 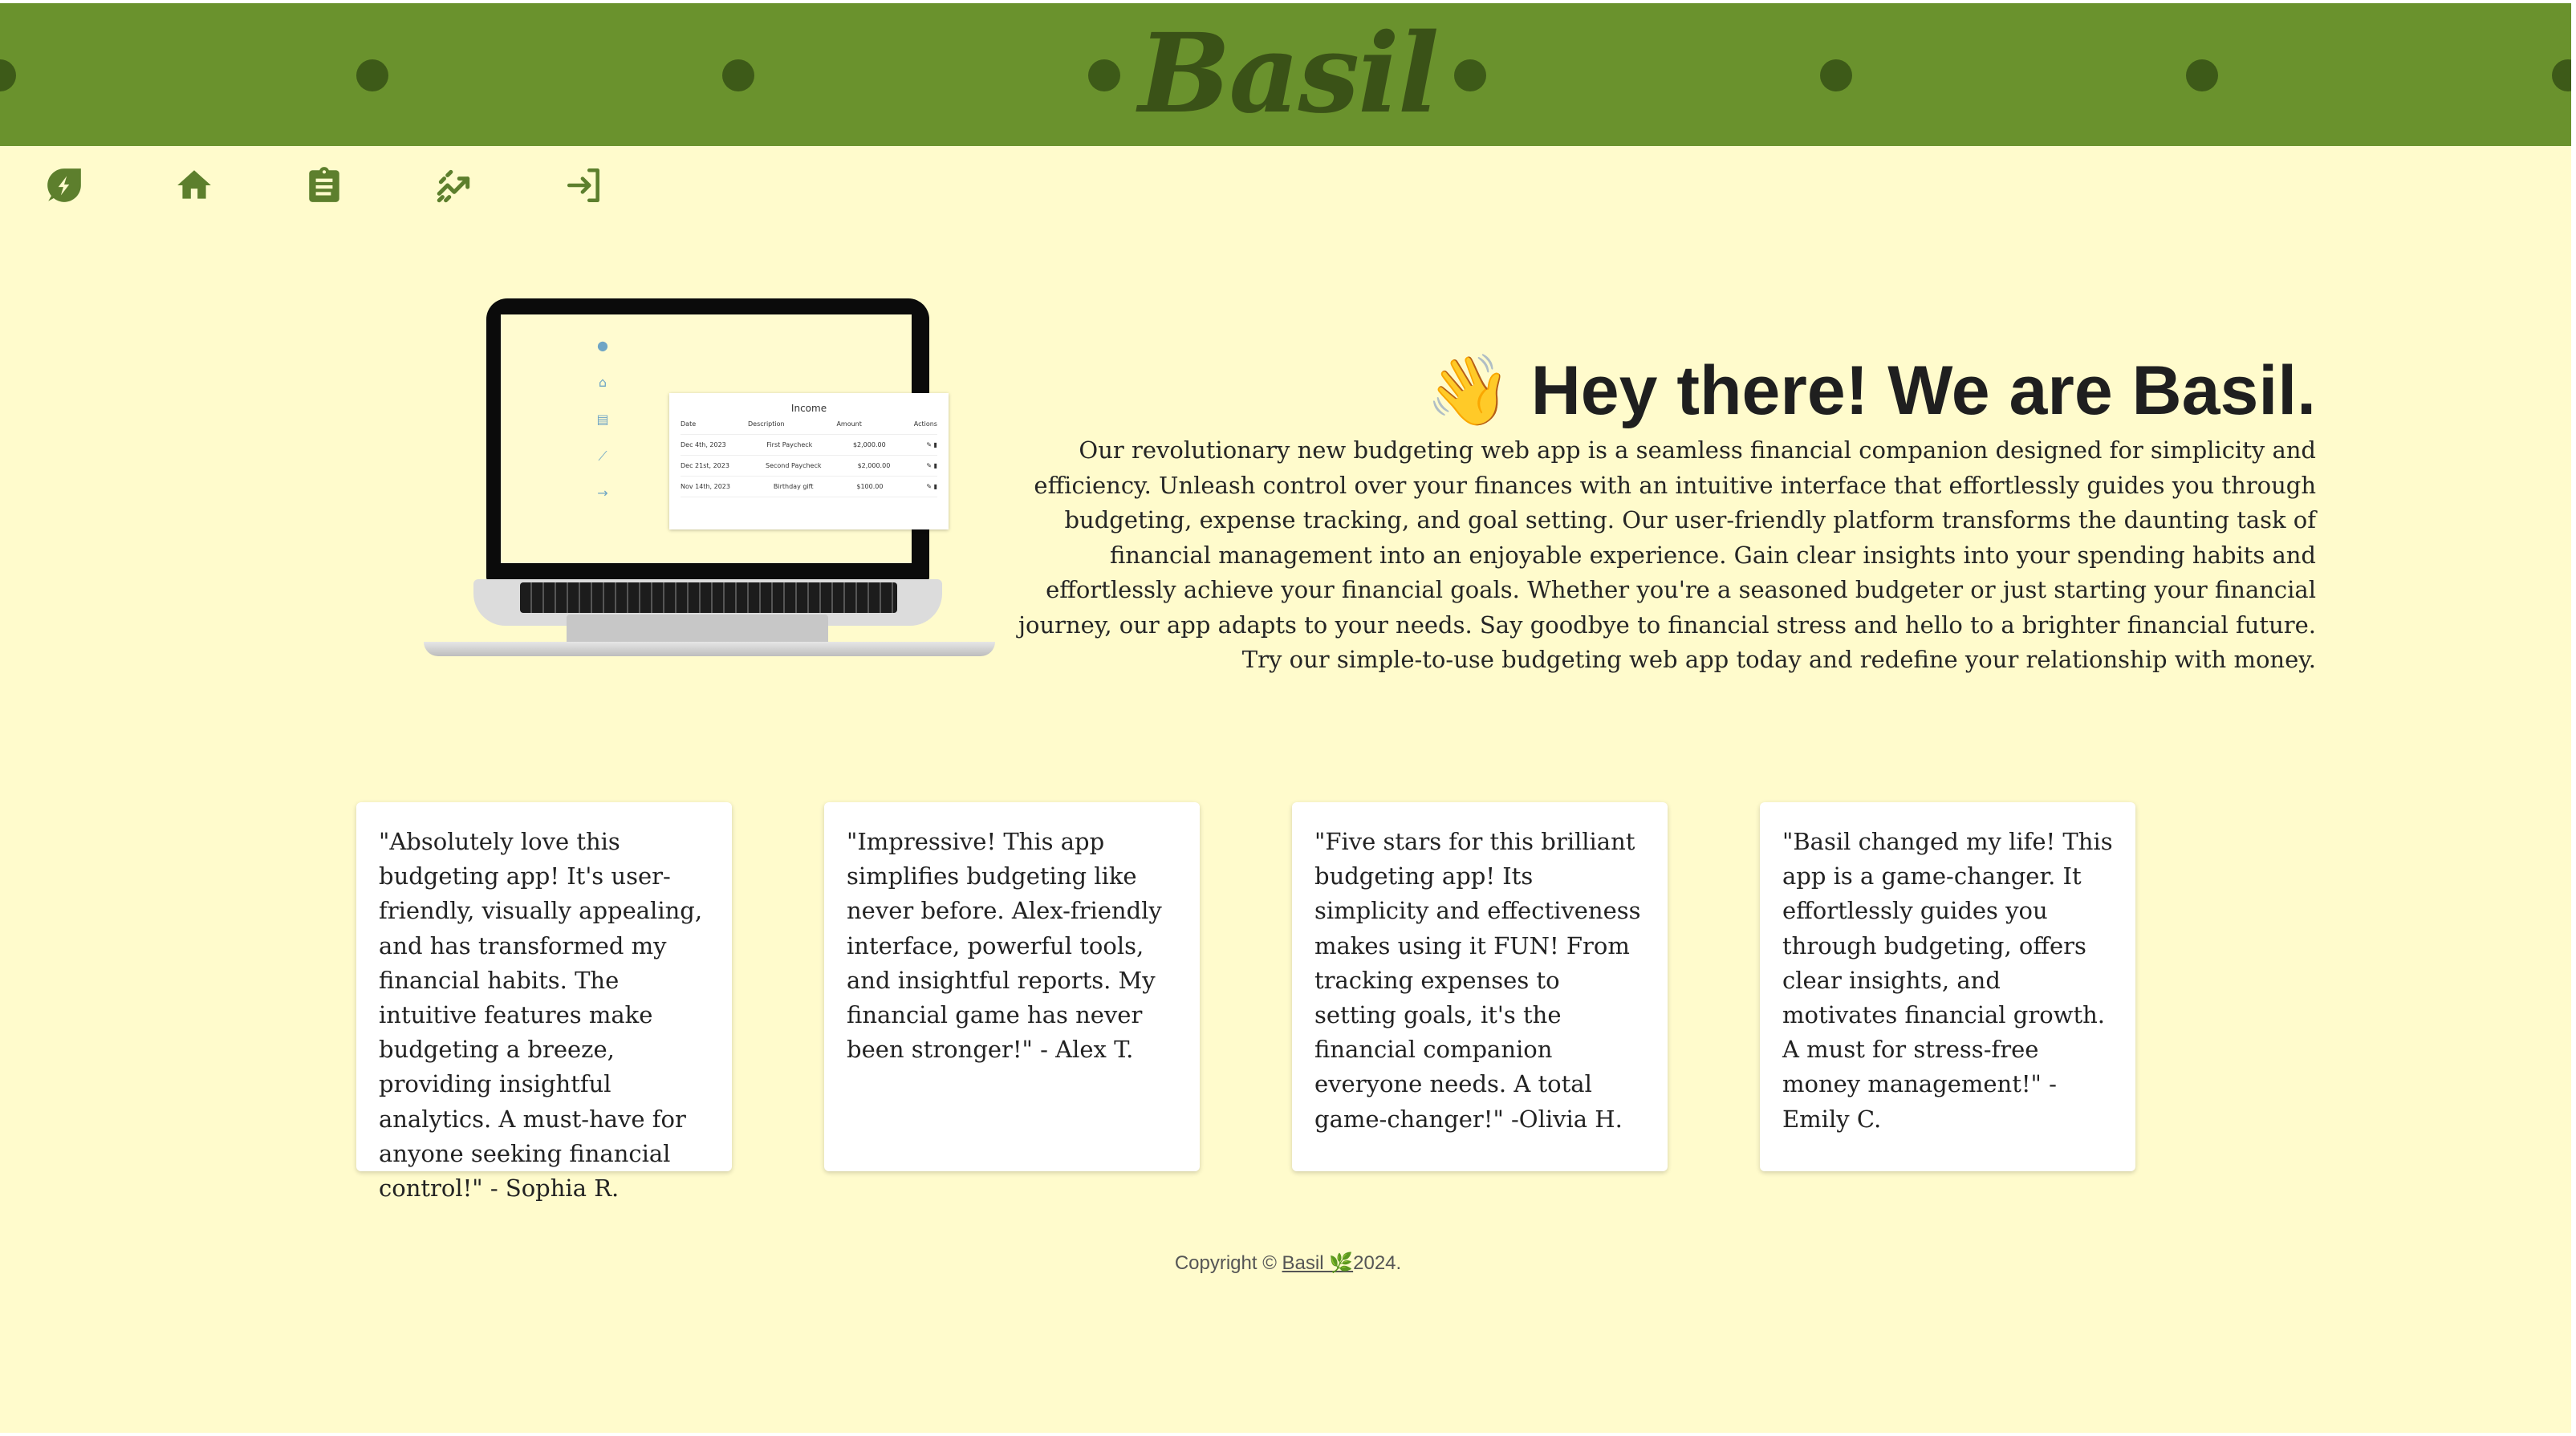 What do you see at coordinates (705, 466) in the screenshot?
I see `mini-cell: Dec 21st, 2023` at bounding box center [705, 466].